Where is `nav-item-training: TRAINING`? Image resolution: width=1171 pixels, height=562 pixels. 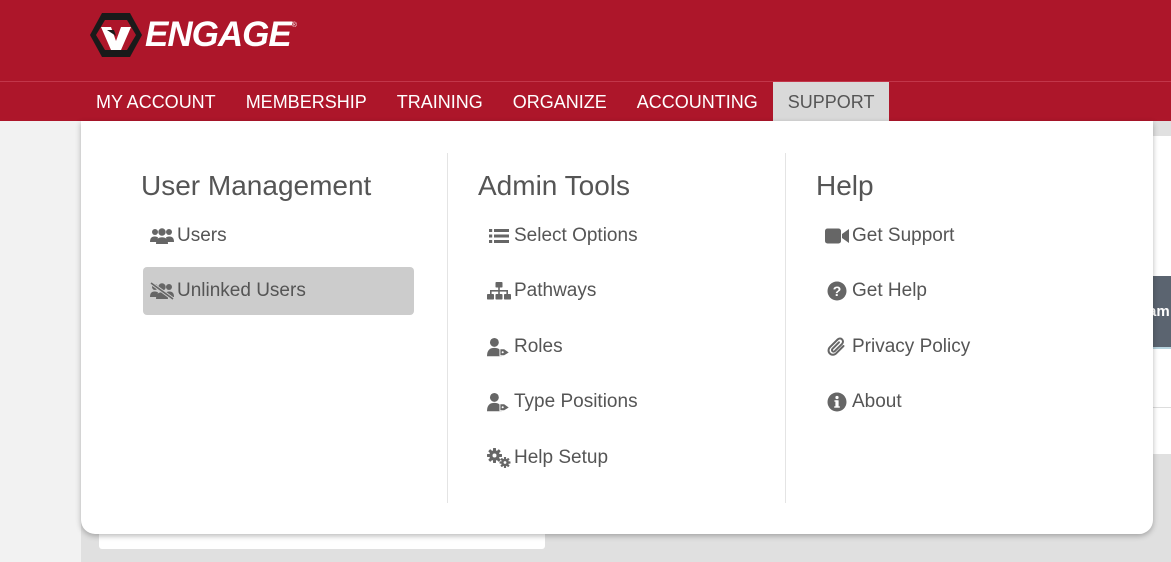 nav-item-training: TRAINING is located at coordinates (440, 101).